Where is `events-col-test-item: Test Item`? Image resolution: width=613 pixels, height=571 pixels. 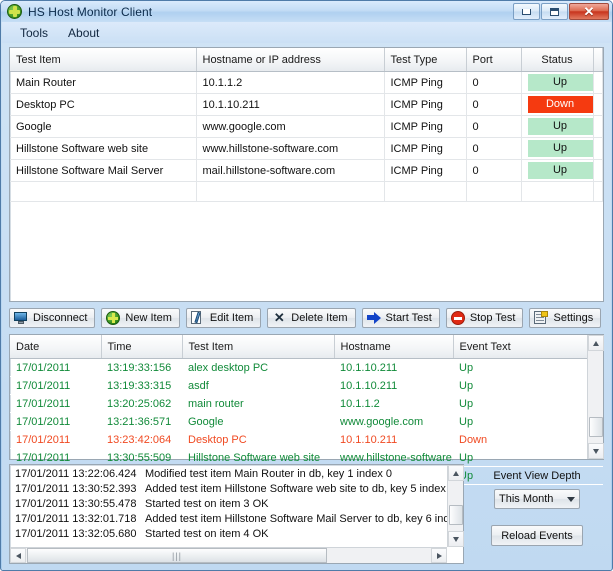
events-col-test-item: Test Item is located at coordinates (258, 347).